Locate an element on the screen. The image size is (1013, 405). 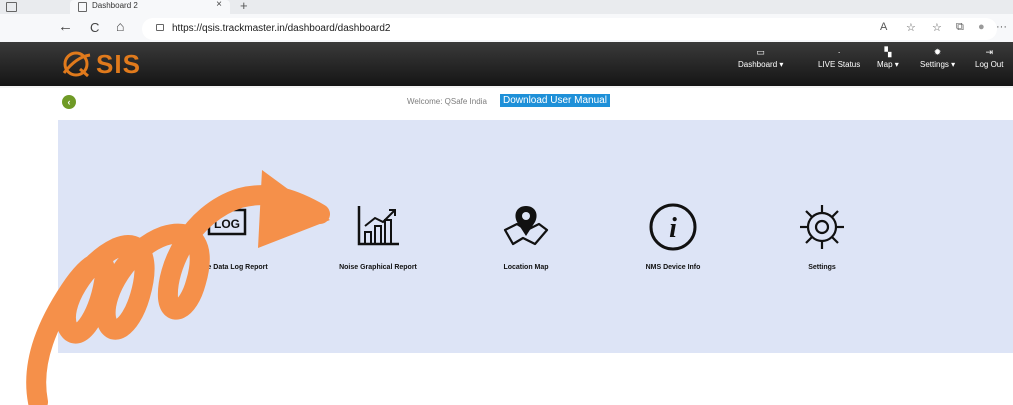
map-icon: ▚ is located at coordinates (888, 52).